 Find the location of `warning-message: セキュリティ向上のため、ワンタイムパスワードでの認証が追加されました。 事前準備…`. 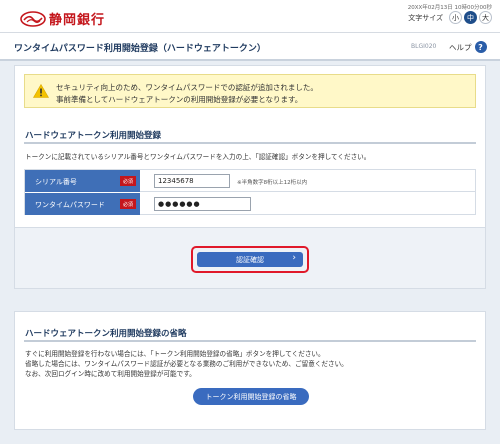

warning-message: セキュリティ向上のため、ワンタイムパスワードでの認証が追加されました。 事前準備… is located at coordinates (250, 91).